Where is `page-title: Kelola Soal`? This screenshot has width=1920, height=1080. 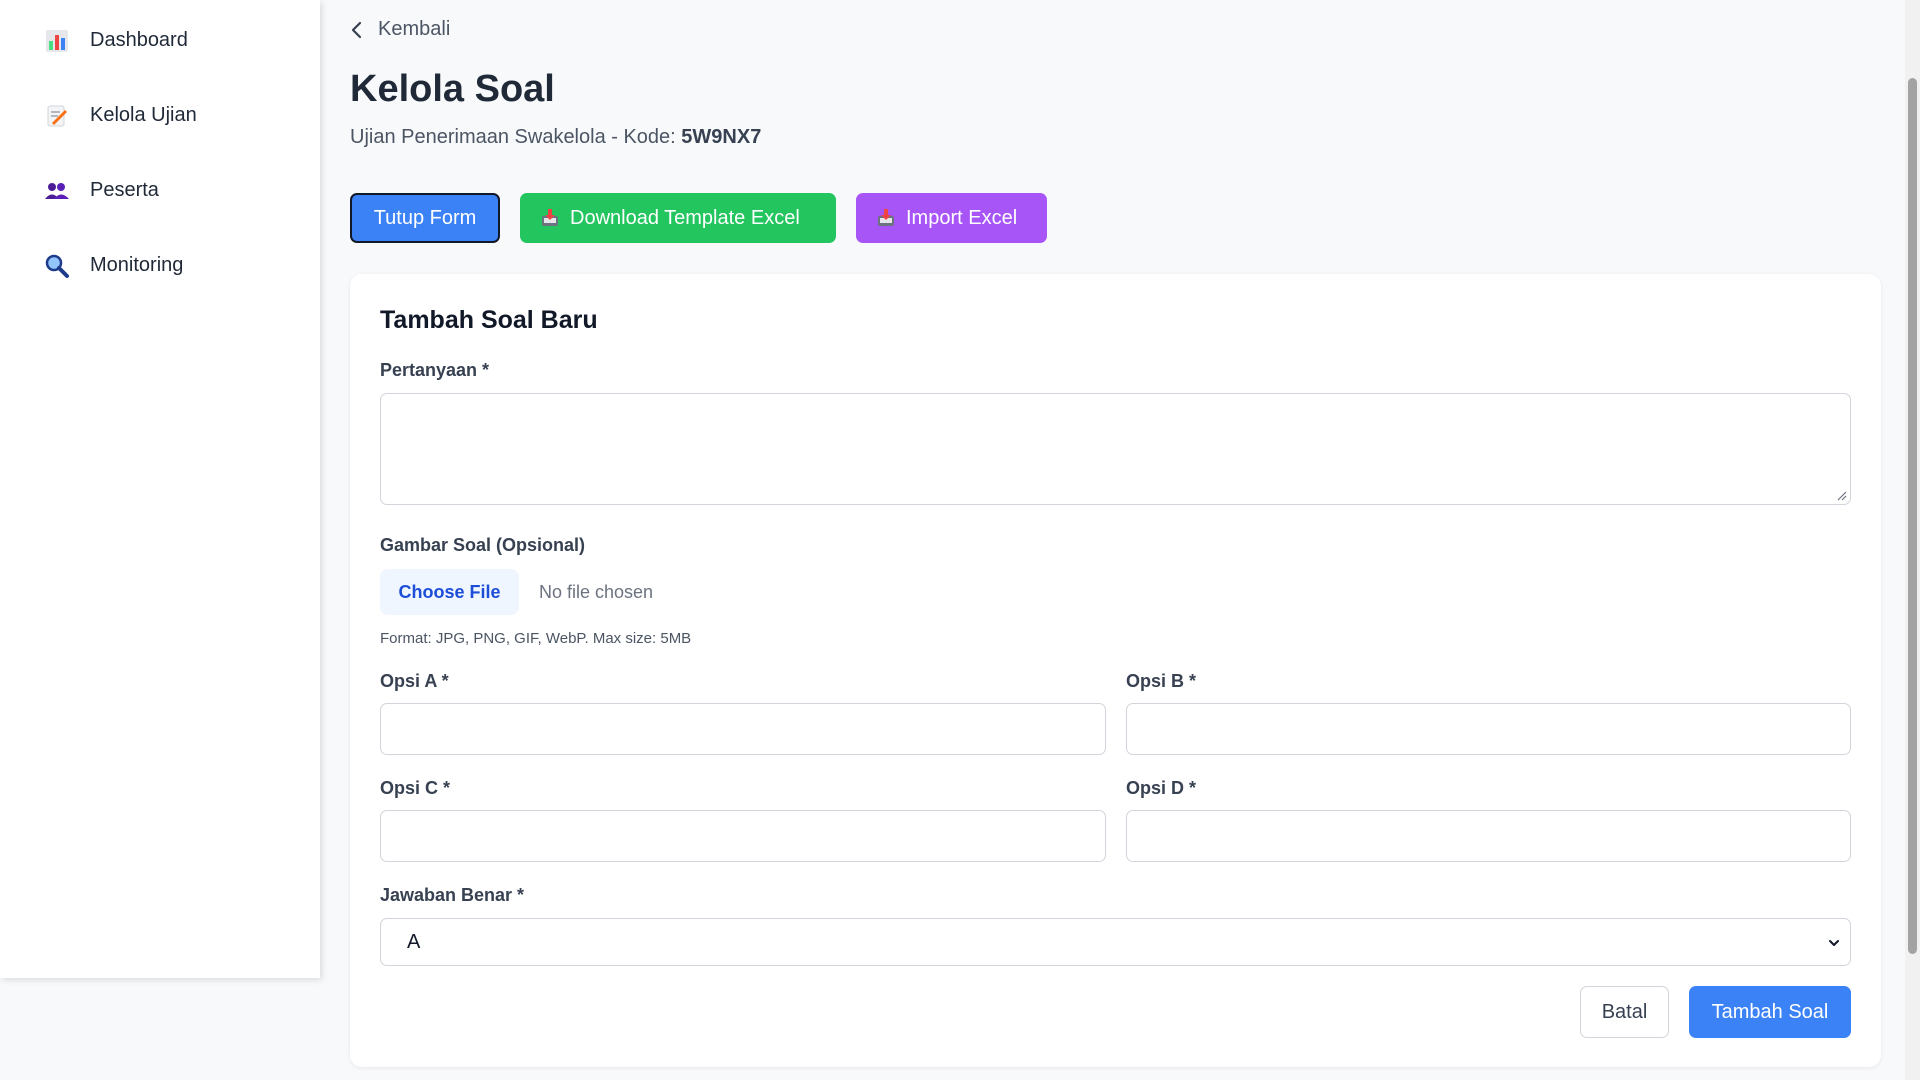
page-title: Kelola Soal is located at coordinates (452, 89).